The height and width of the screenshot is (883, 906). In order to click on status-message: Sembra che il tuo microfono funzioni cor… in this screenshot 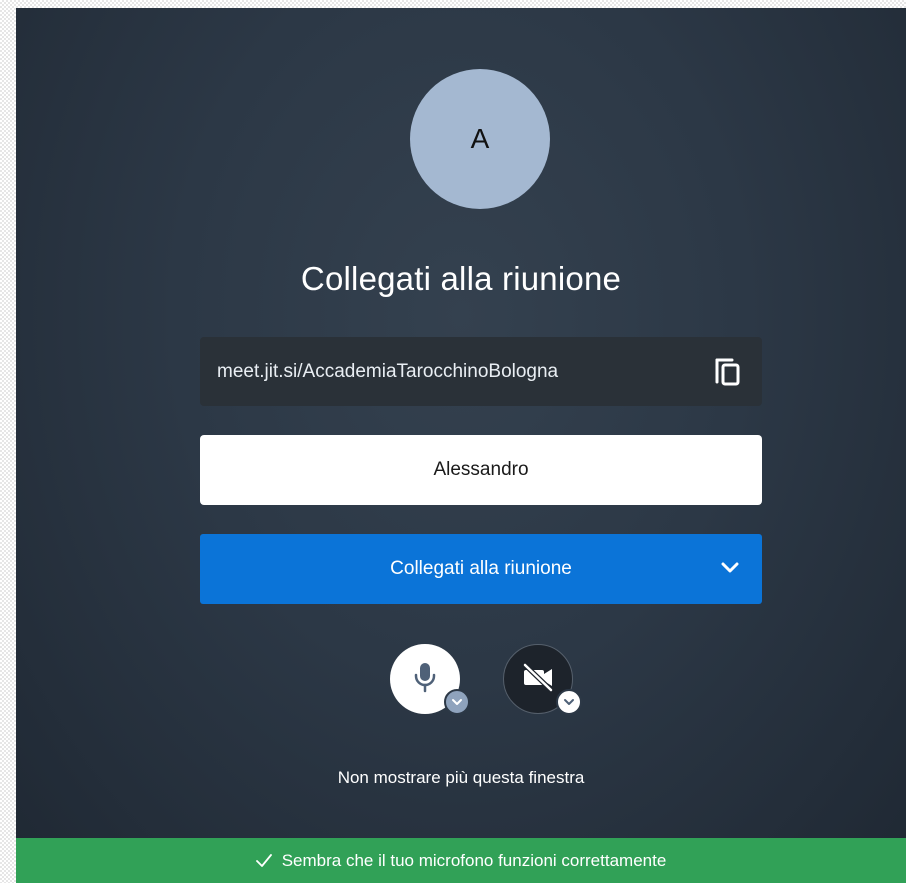, I will do `click(474, 860)`.